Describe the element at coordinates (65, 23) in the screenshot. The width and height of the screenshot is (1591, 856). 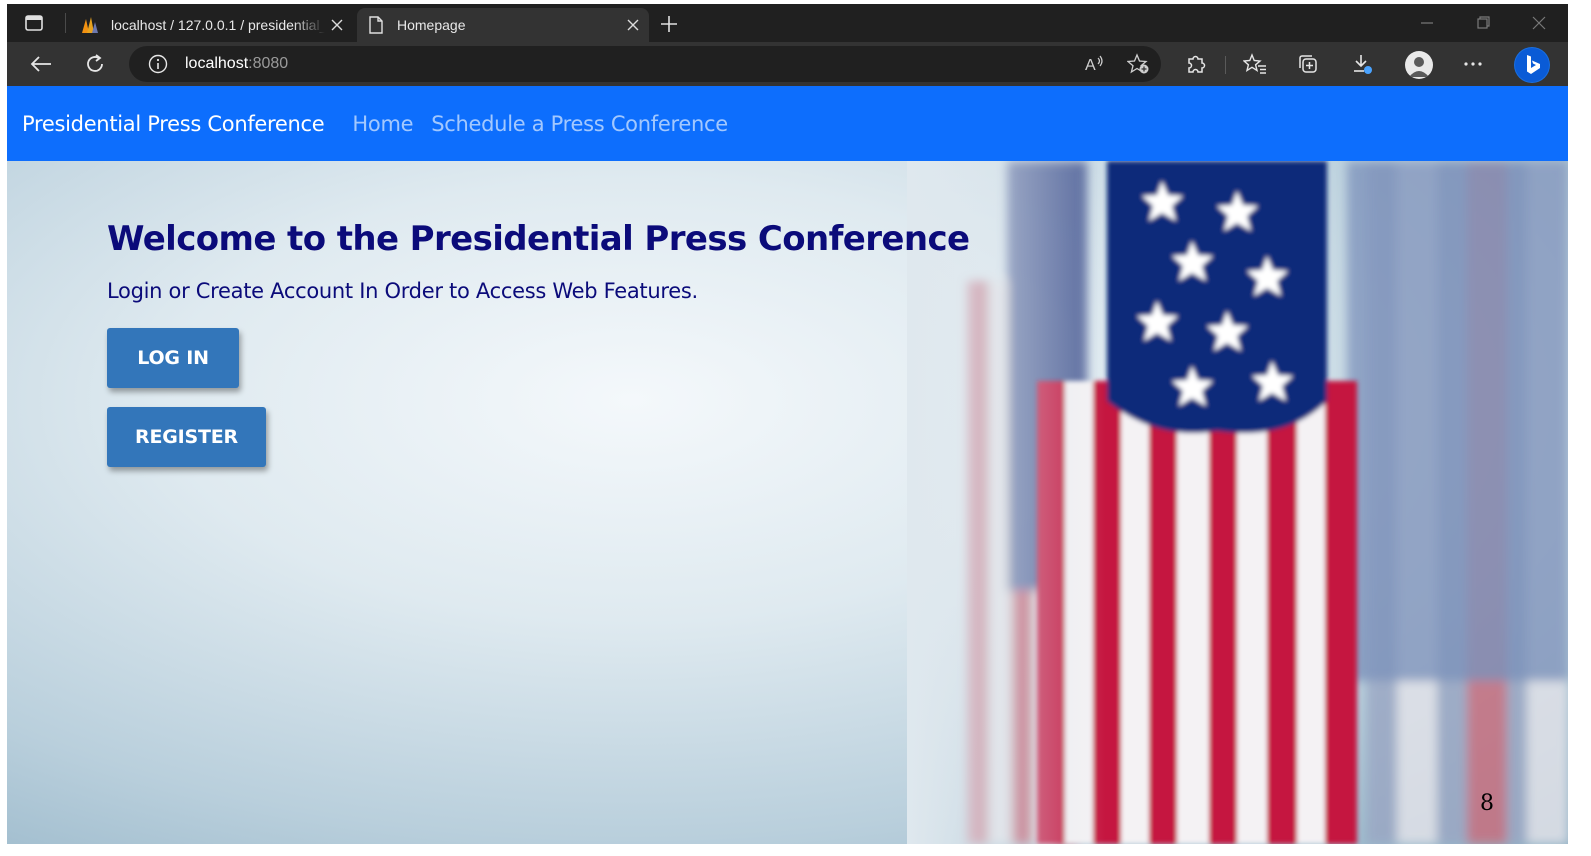
I see `tab-separator` at that location.